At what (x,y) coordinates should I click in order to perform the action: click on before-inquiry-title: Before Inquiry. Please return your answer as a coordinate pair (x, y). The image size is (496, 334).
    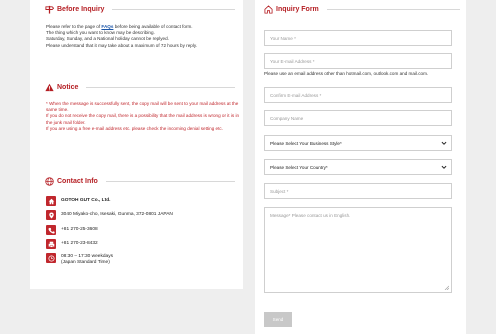
    Looking at the image, I should click on (81, 9).